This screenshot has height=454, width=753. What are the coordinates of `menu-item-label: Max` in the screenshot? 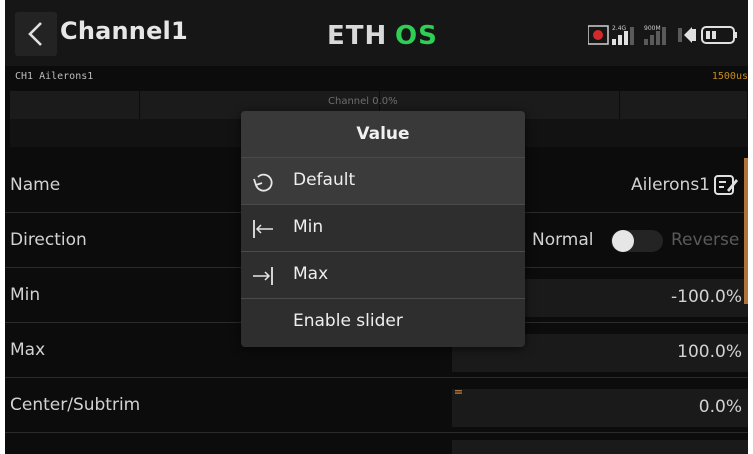 It's located at (311, 274).